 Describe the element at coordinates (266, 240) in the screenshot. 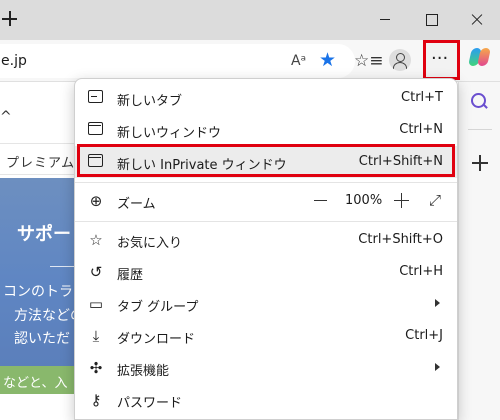

I see `menu-item-favorites: ☆ お気に入り Ctrl+Shift+O` at that location.